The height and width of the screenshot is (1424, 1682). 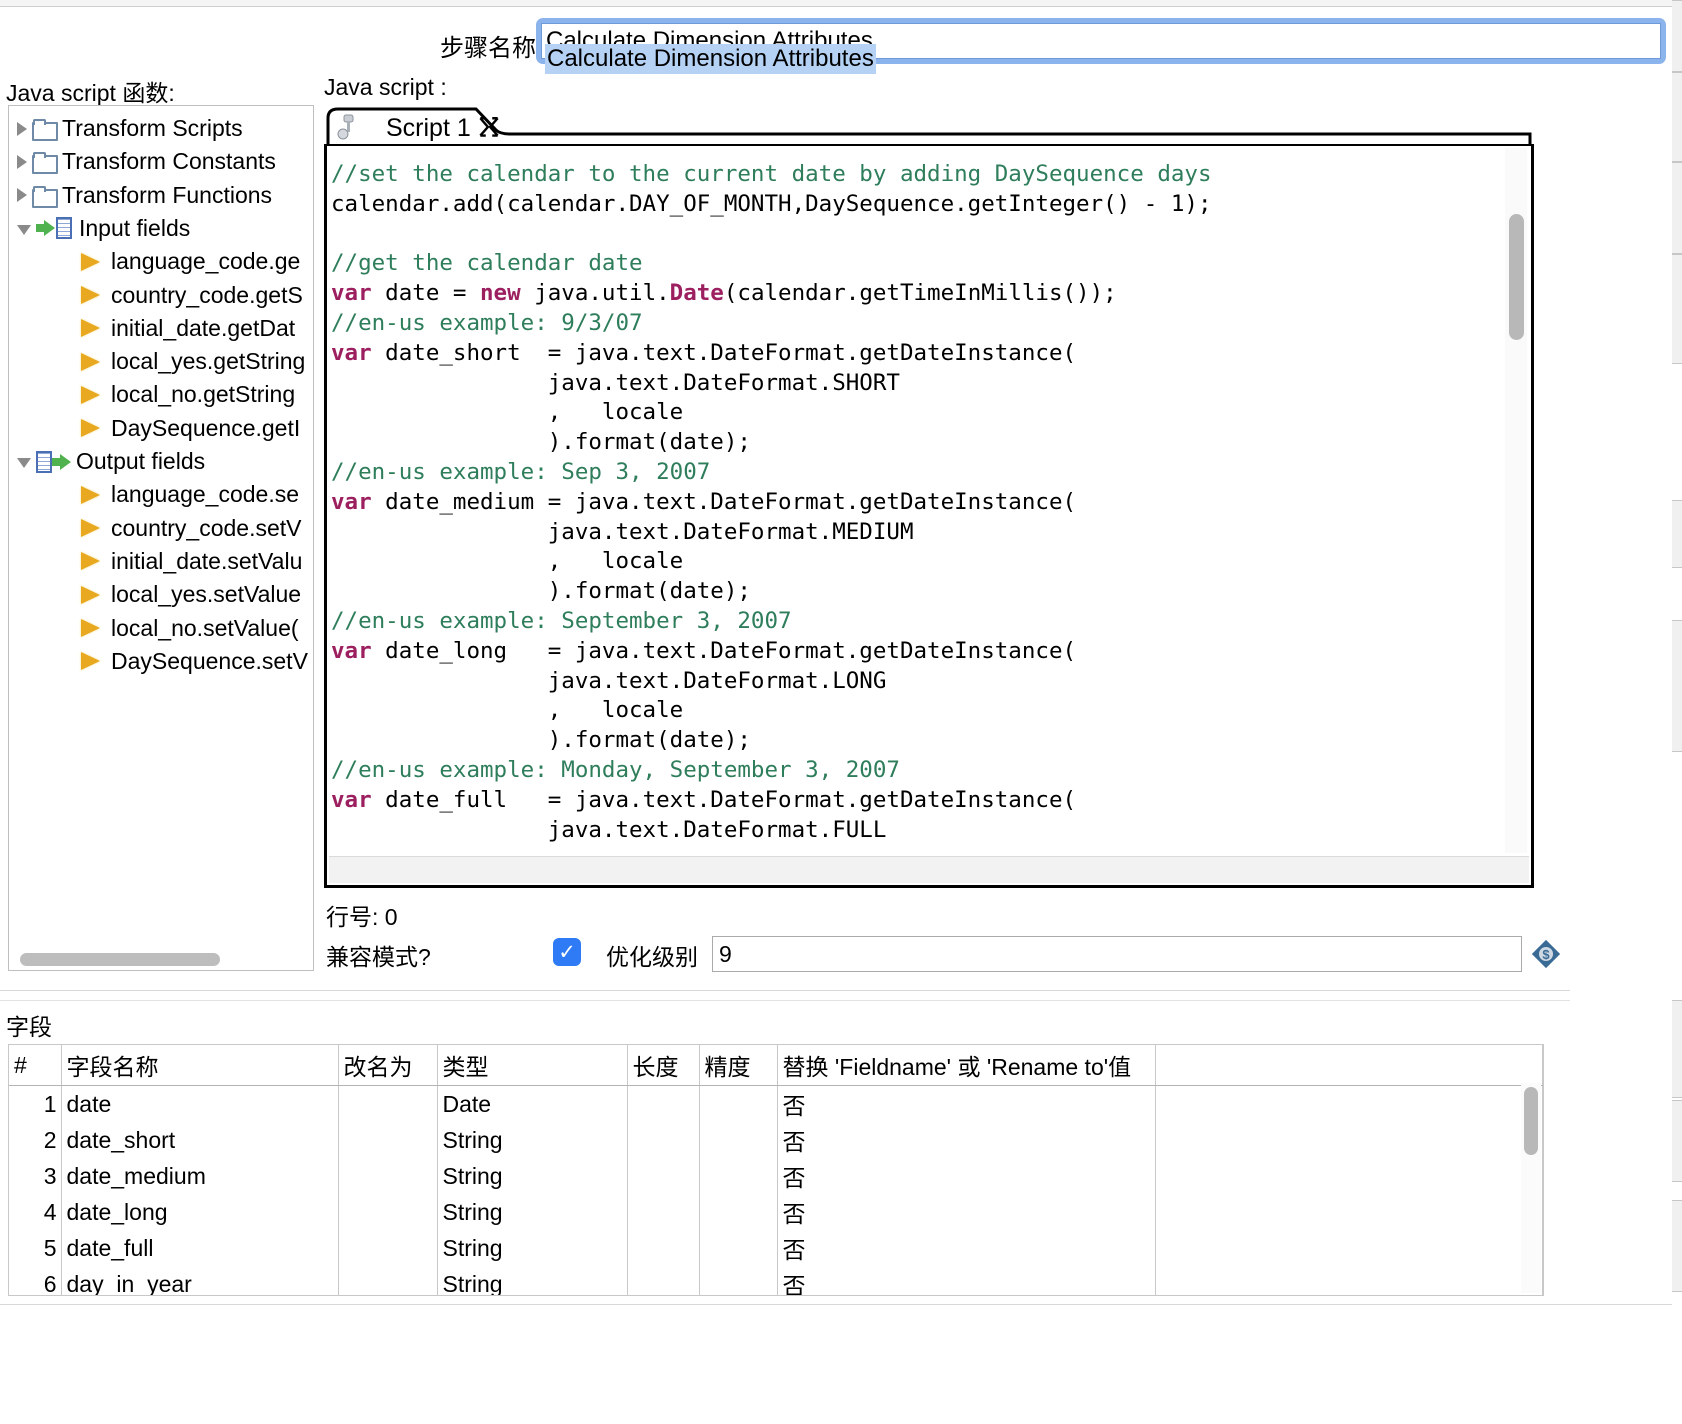 I want to click on tree-item-daysequence-setv: DaySequence.setV, so click(x=158, y=661).